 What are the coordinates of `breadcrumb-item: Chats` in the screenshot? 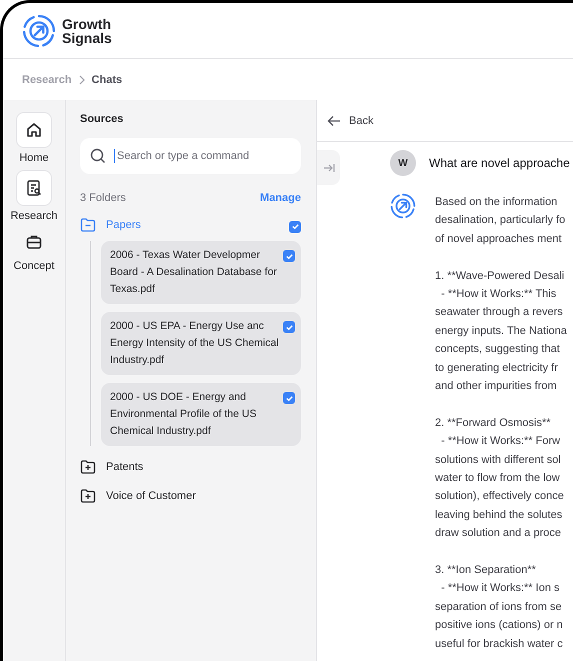 It's located at (107, 80).